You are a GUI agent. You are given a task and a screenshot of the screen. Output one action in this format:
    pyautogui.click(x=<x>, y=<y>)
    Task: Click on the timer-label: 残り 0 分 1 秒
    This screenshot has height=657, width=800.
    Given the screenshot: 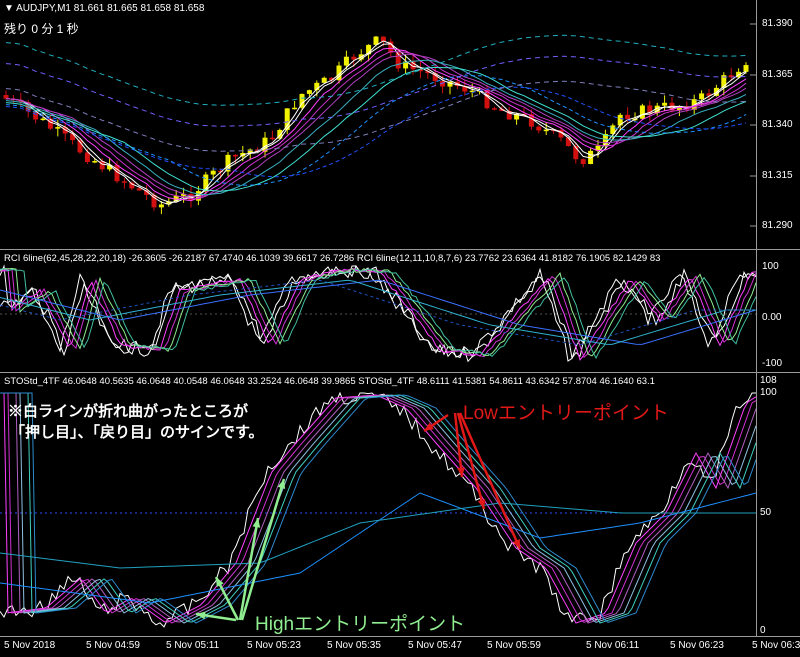 What is the action you would take?
    pyautogui.click(x=41, y=29)
    